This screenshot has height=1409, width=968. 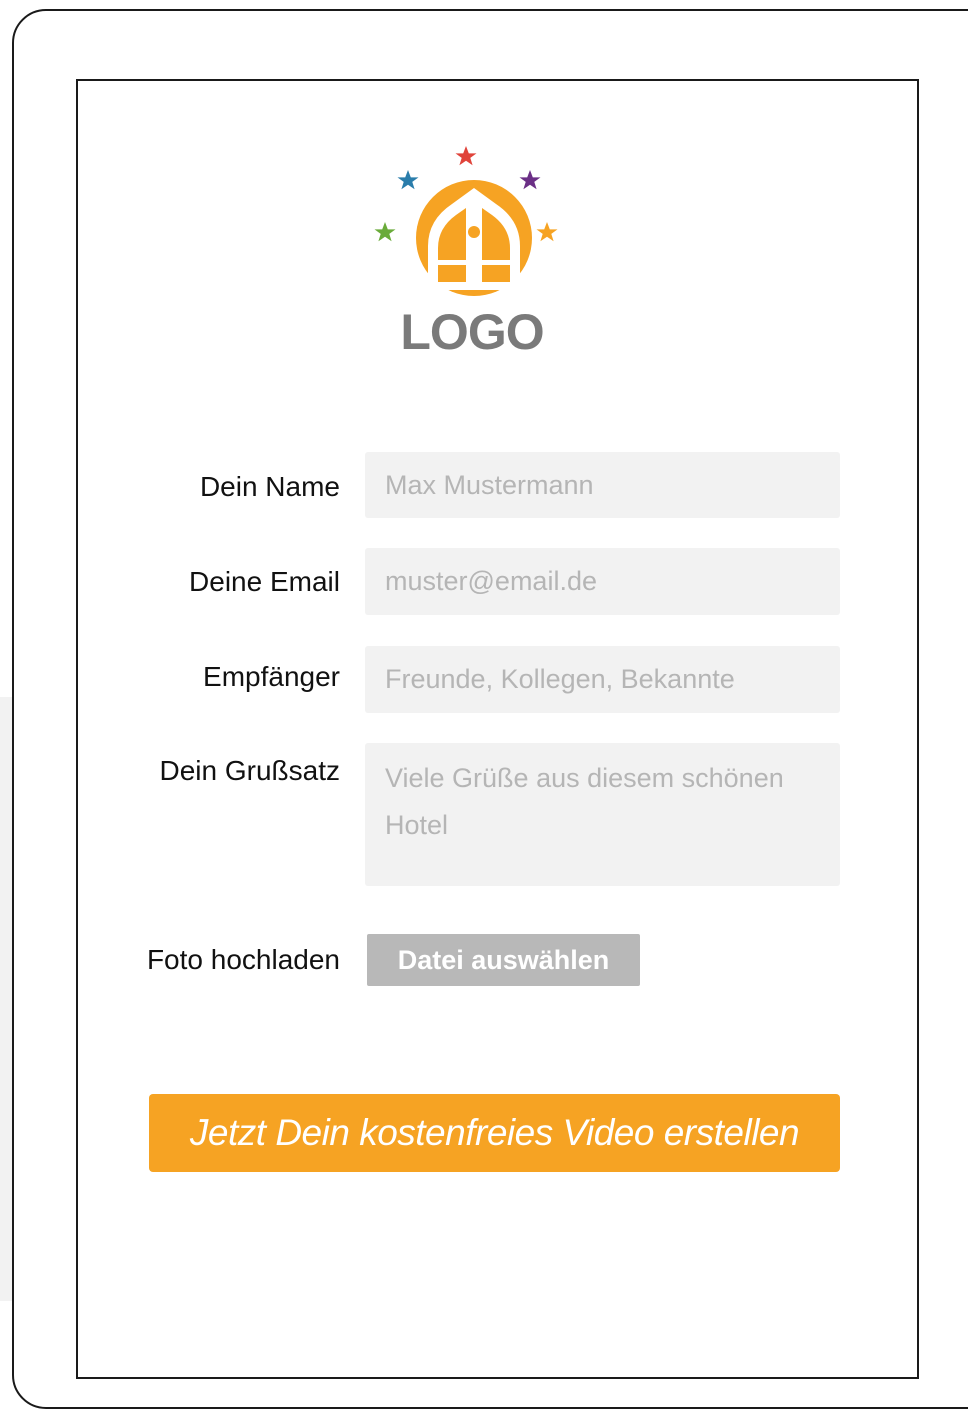 I want to click on star-red-icon, so click(x=466, y=156).